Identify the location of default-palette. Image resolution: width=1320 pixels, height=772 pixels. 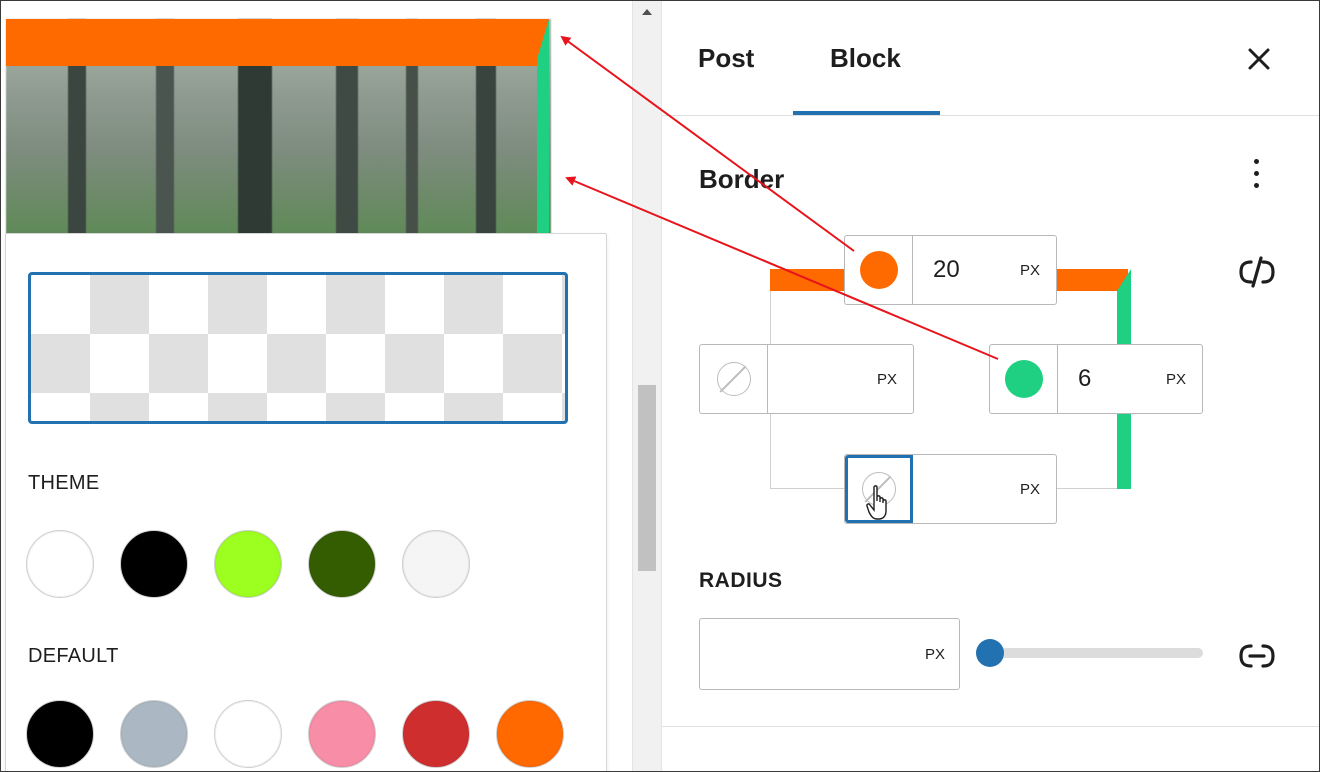
(295, 734).